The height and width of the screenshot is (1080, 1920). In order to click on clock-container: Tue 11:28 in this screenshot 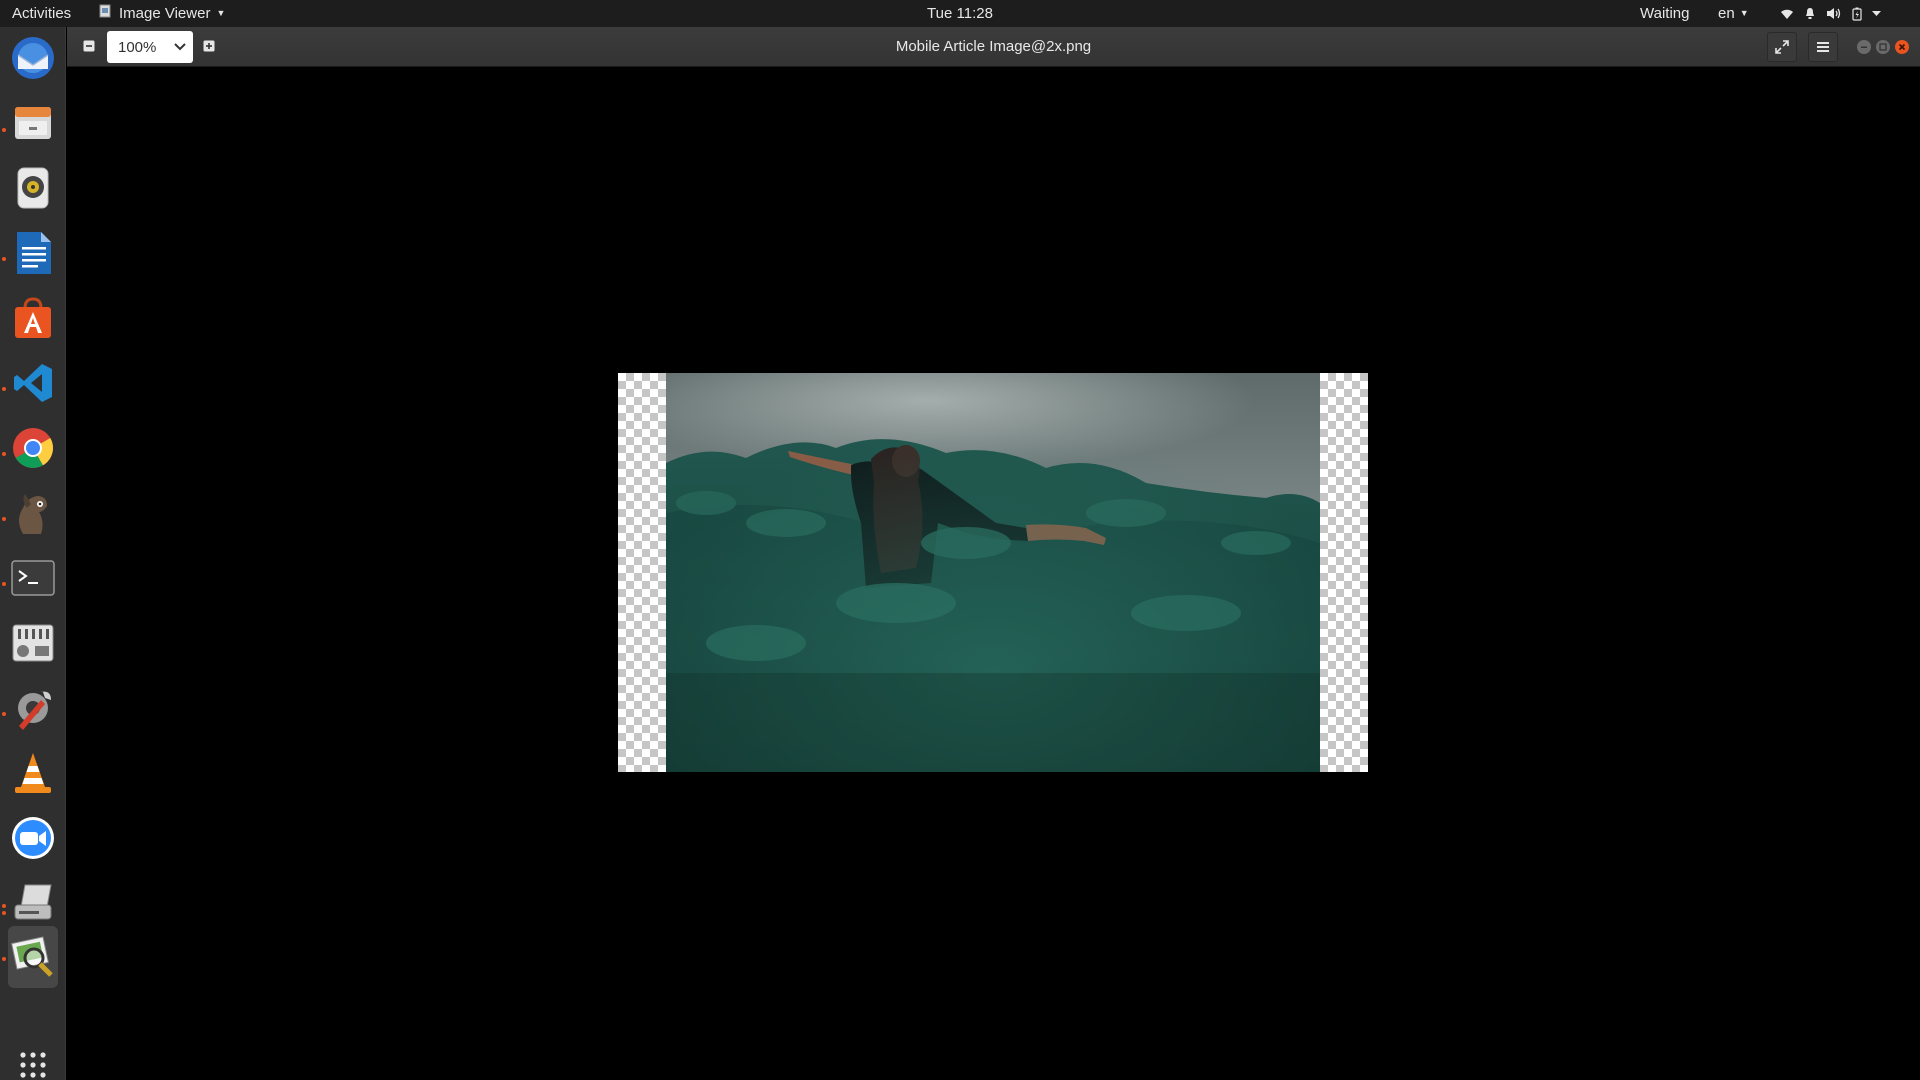, I will do `click(960, 13)`.